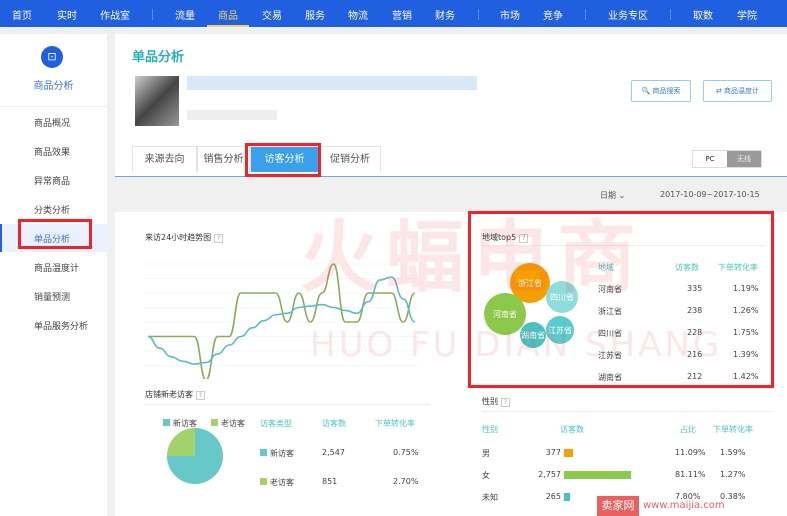 The image size is (787, 516). What do you see at coordinates (332, 83) in the screenshot?
I see `product-name-blurred` at bounding box center [332, 83].